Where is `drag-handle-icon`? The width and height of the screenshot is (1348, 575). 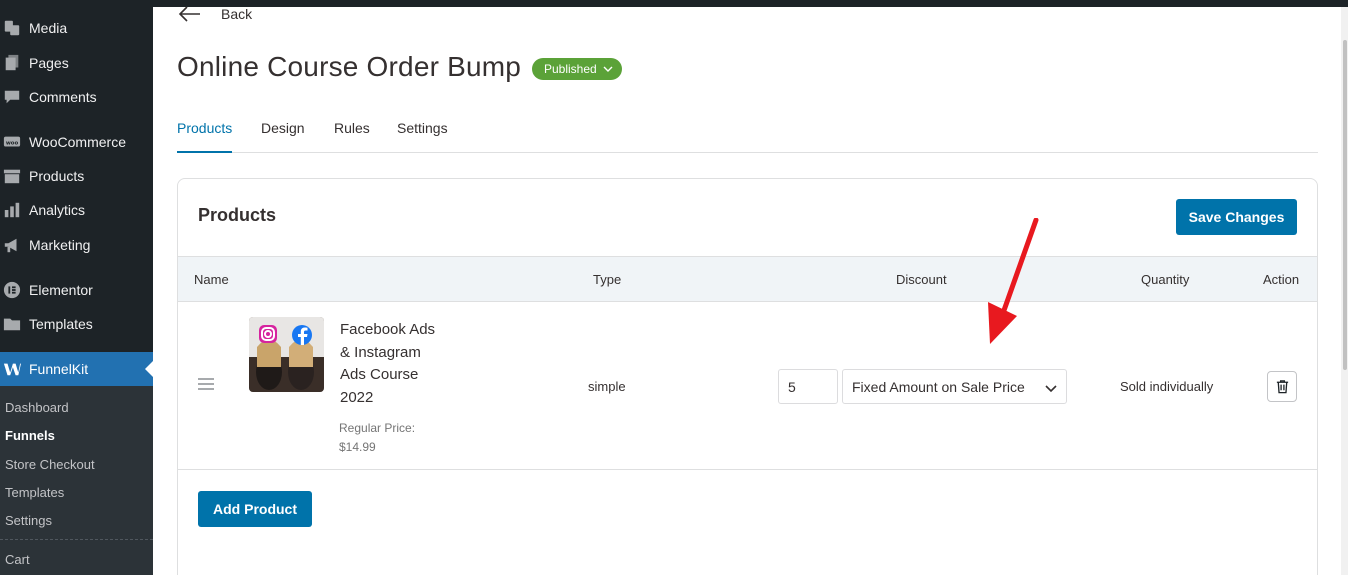 drag-handle-icon is located at coordinates (206, 384).